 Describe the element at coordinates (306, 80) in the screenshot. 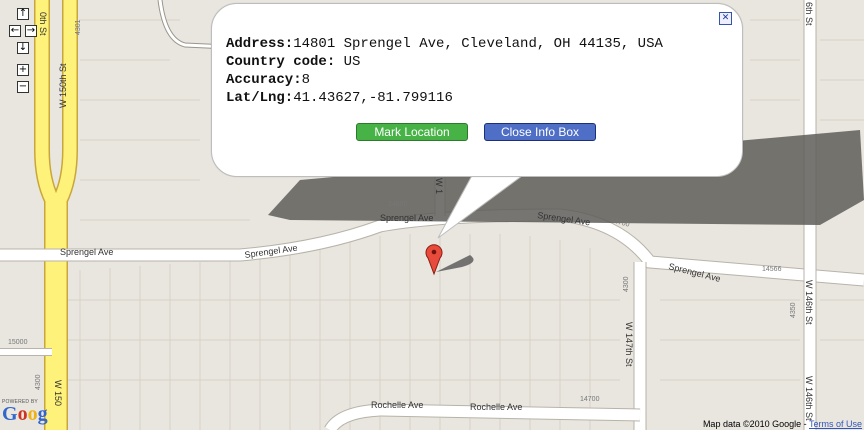

I see `accuracy-value: 8` at that location.